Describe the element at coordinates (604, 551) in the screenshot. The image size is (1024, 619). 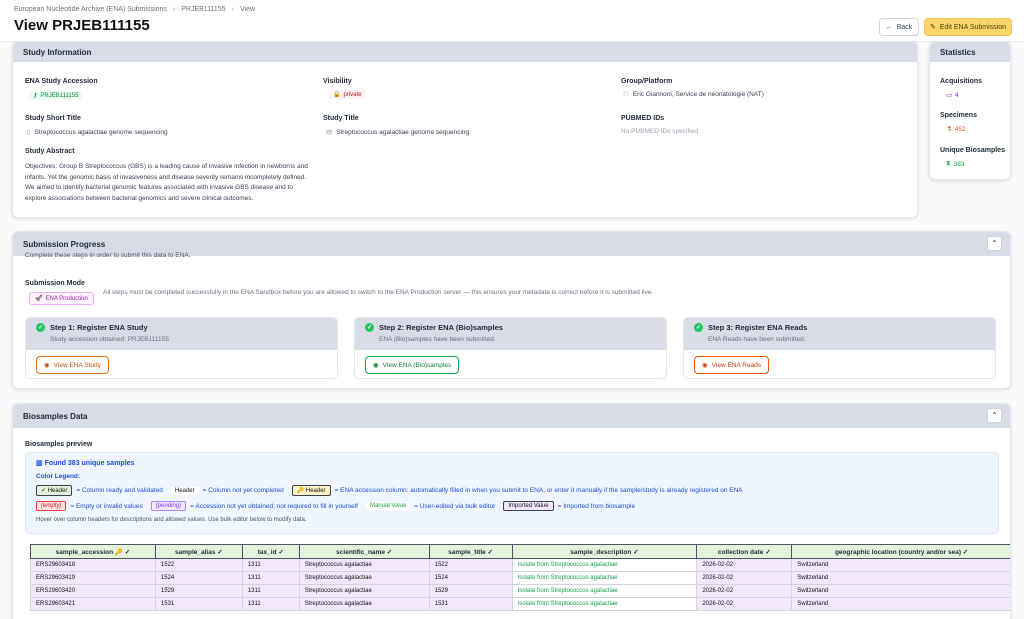
I see `column-header-sample-description: sample_description ✓` at that location.